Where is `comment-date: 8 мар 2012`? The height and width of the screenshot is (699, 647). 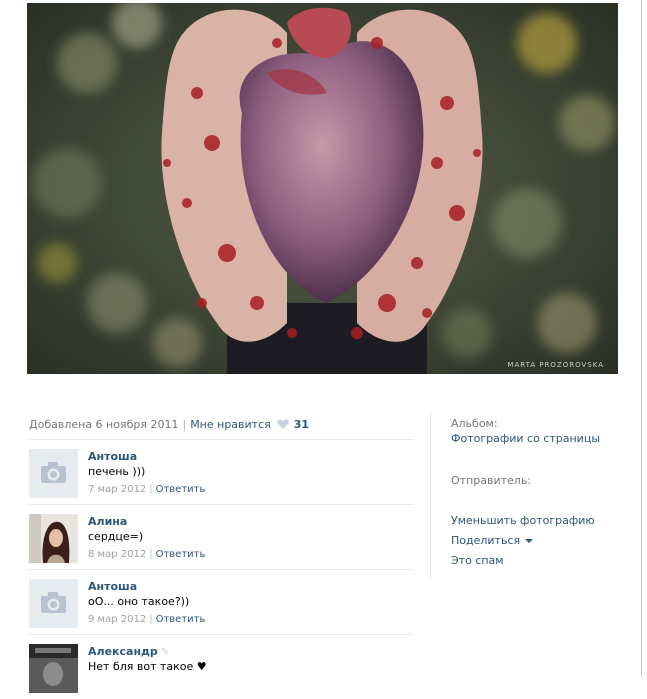
comment-date: 8 мар 2012 is located at coordinates (117, 554).